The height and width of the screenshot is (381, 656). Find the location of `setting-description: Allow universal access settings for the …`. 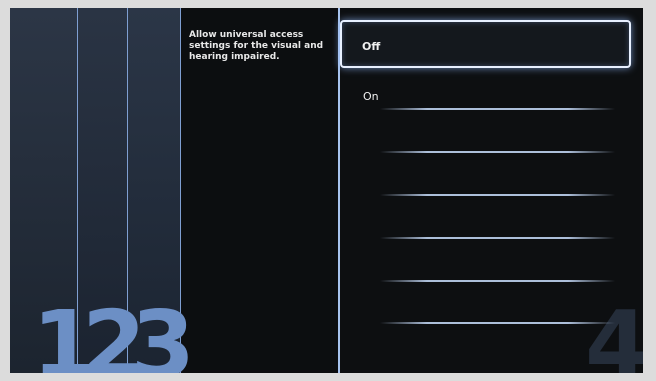

setting-description: Allow universal access settings for the … is located at coordinates (256, 46).